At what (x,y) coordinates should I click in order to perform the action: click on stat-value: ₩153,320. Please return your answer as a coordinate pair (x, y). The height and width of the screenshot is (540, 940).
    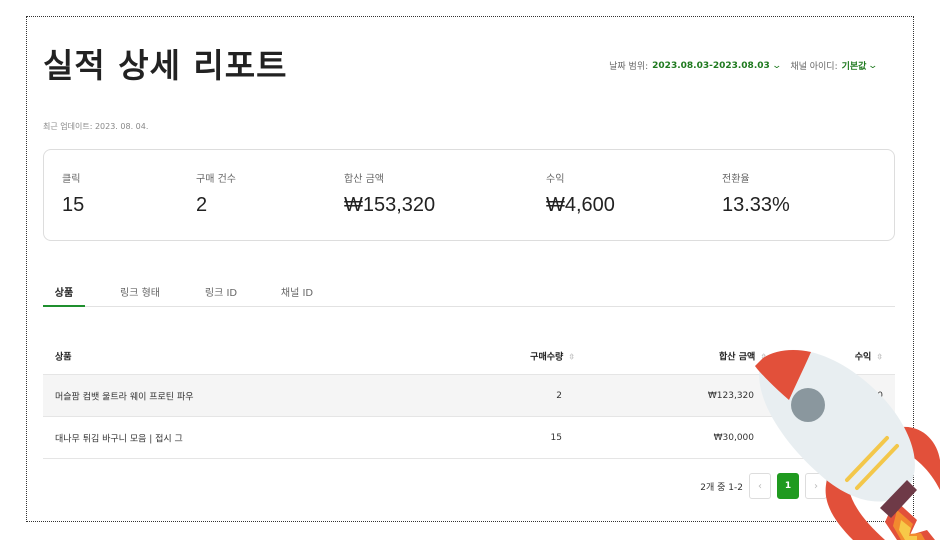
    Looking at the image, I should click on (390, 205).